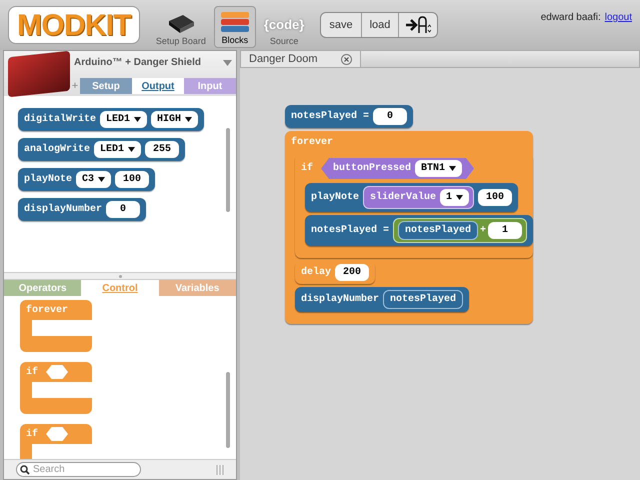 This screenshot has width=640, height=480. What do you see at coordinates (505, 230) in the screenshot?
I see `number-field: 1` at bounding box center [505, 230].